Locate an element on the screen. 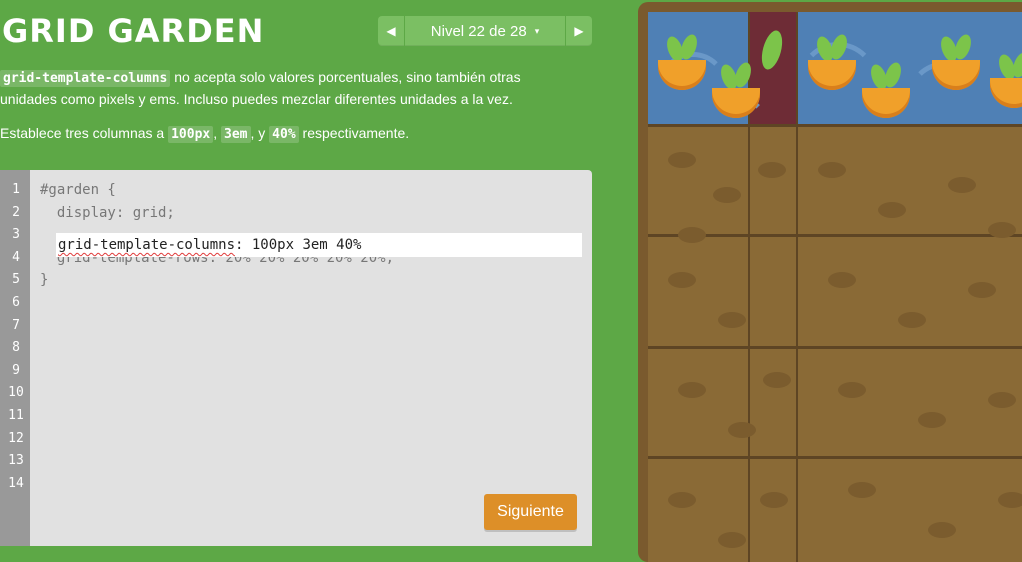  line-number: 8 is located at coordinates (16, 348).